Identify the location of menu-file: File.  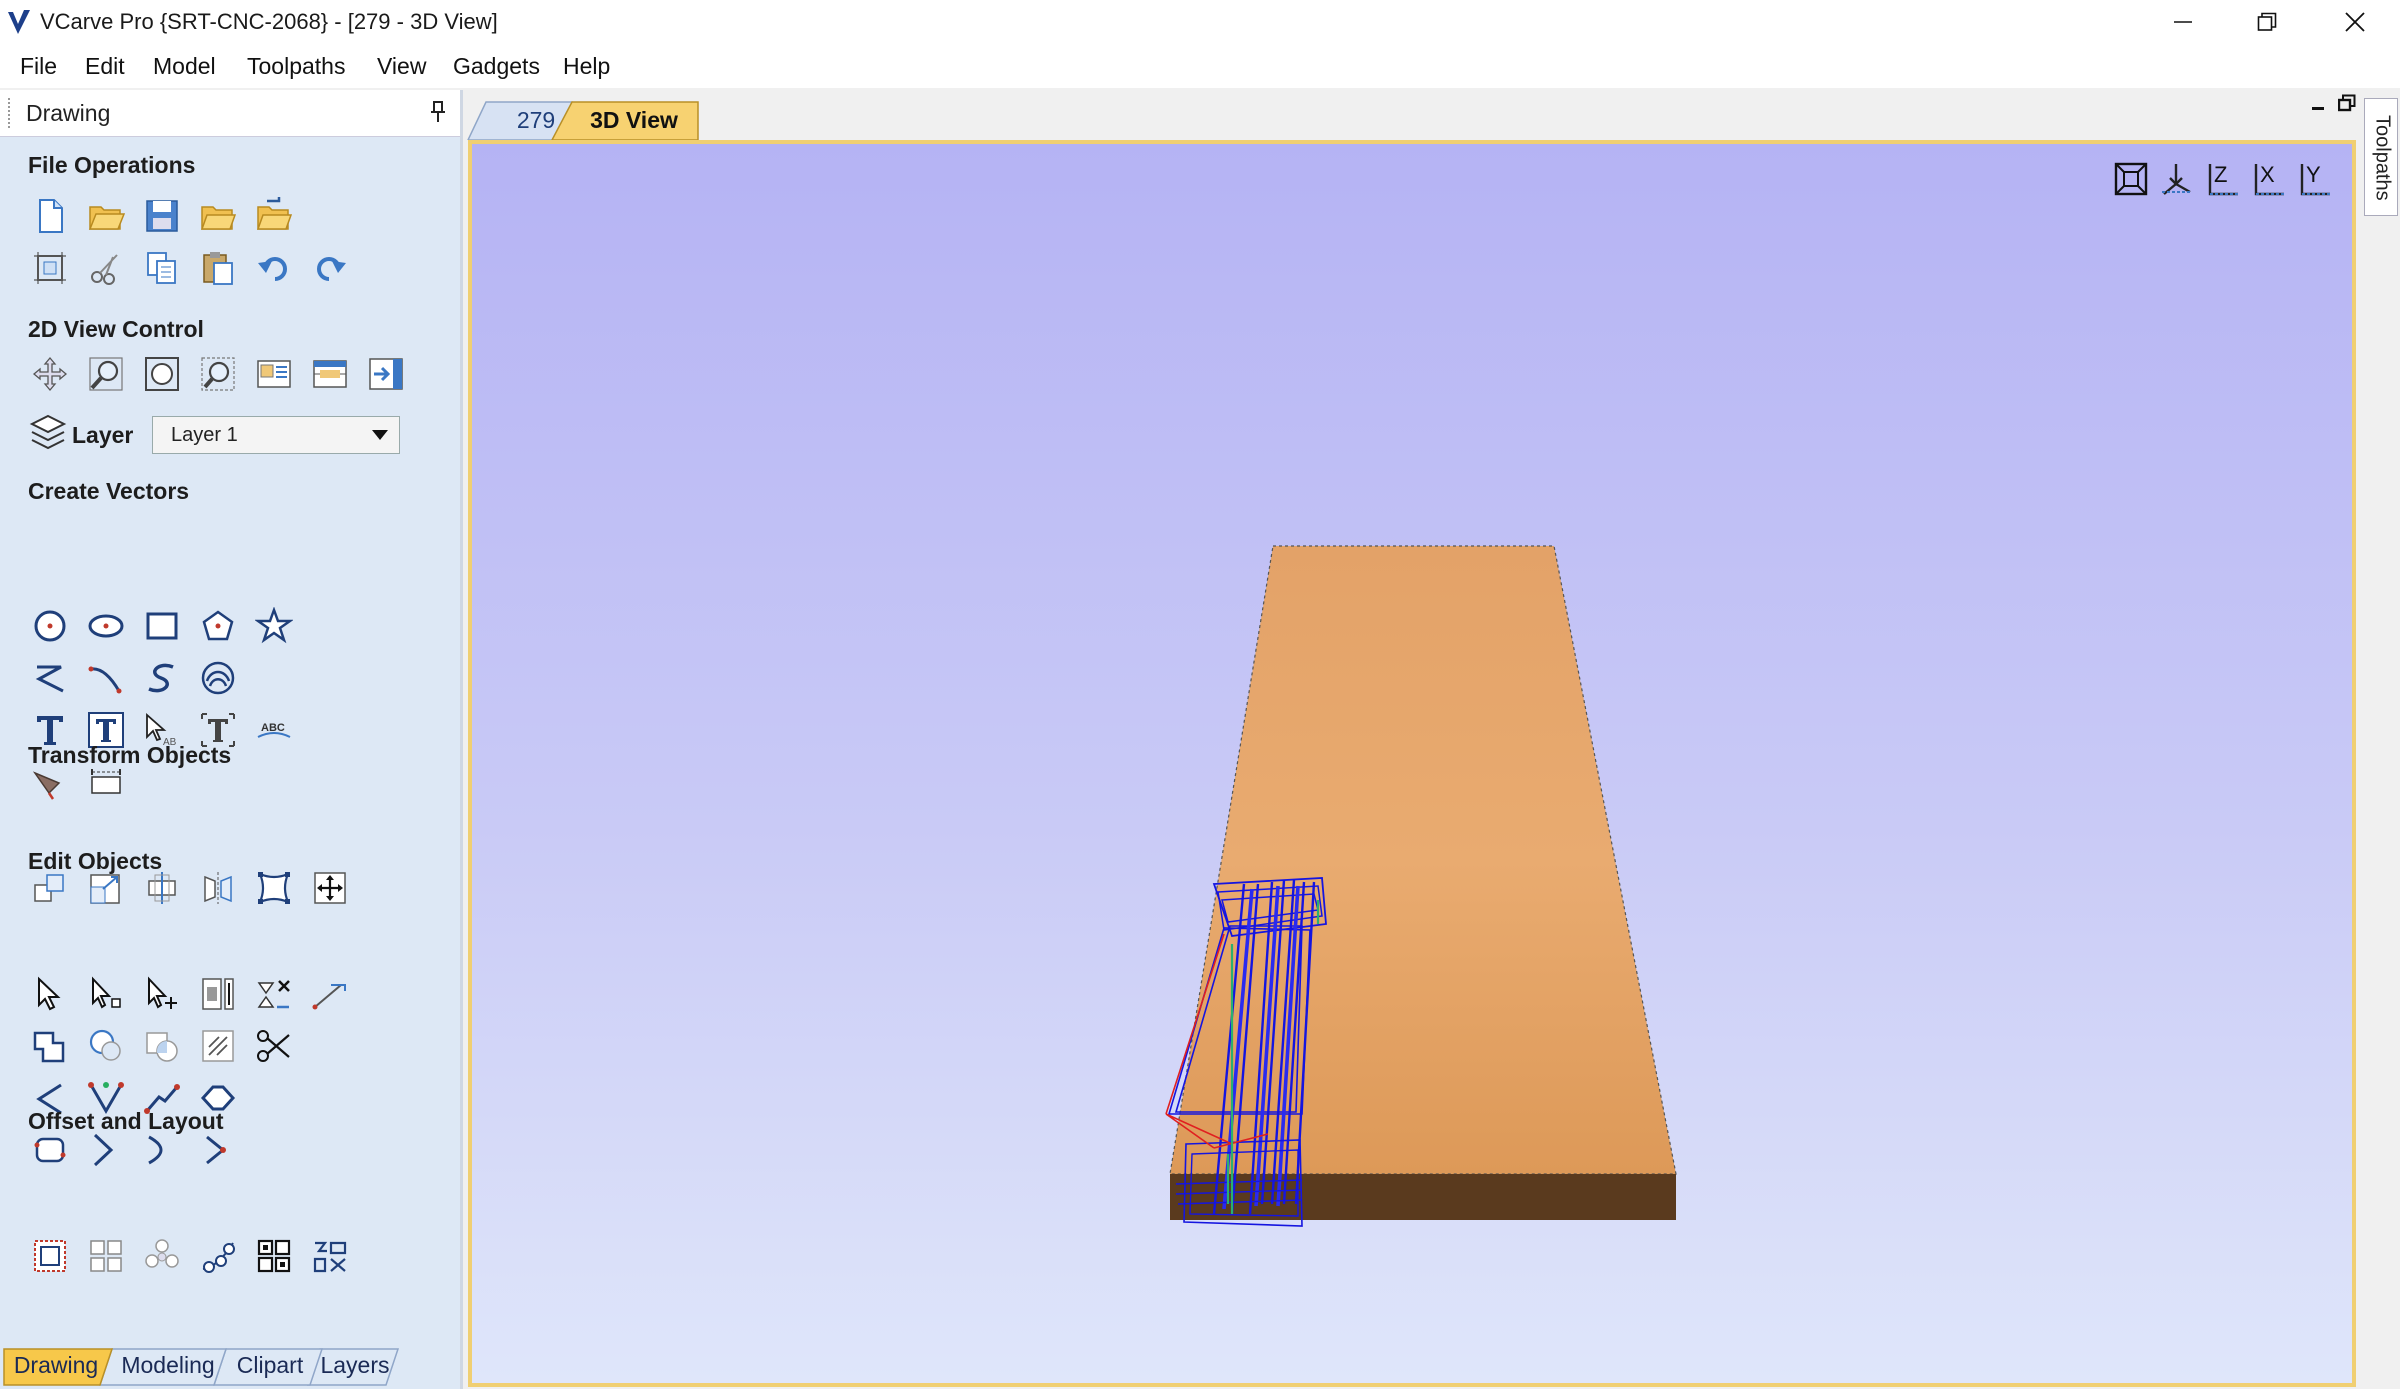
(38, 66).